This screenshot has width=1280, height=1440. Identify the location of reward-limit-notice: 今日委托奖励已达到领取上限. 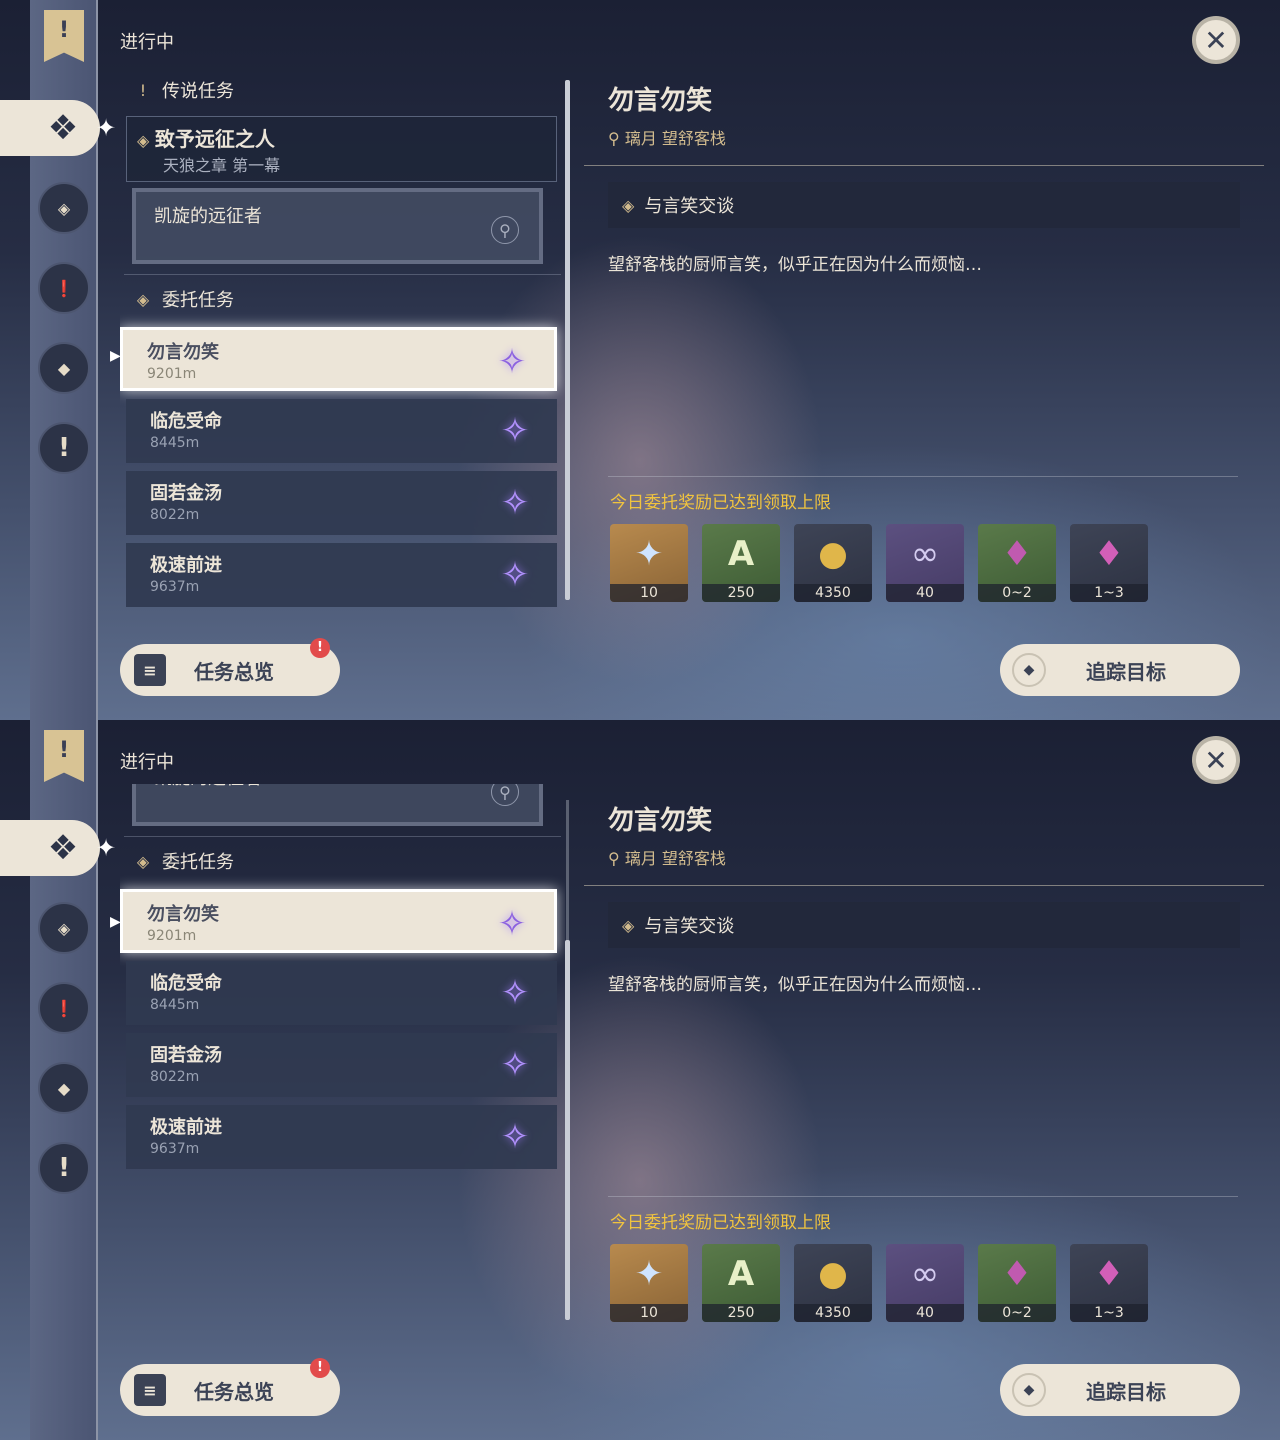
(720, 503).